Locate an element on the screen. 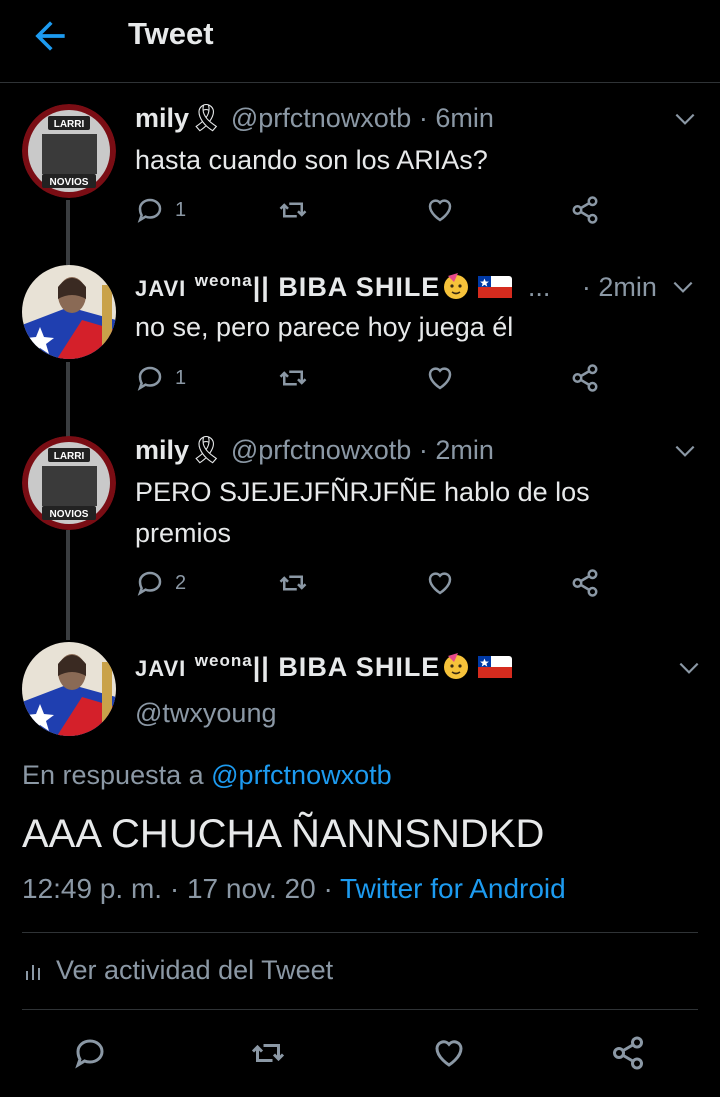 The image size is (720, 1097). tweet-activity-link: Ver actividad del Tweet is located at coordinates (177, 970).